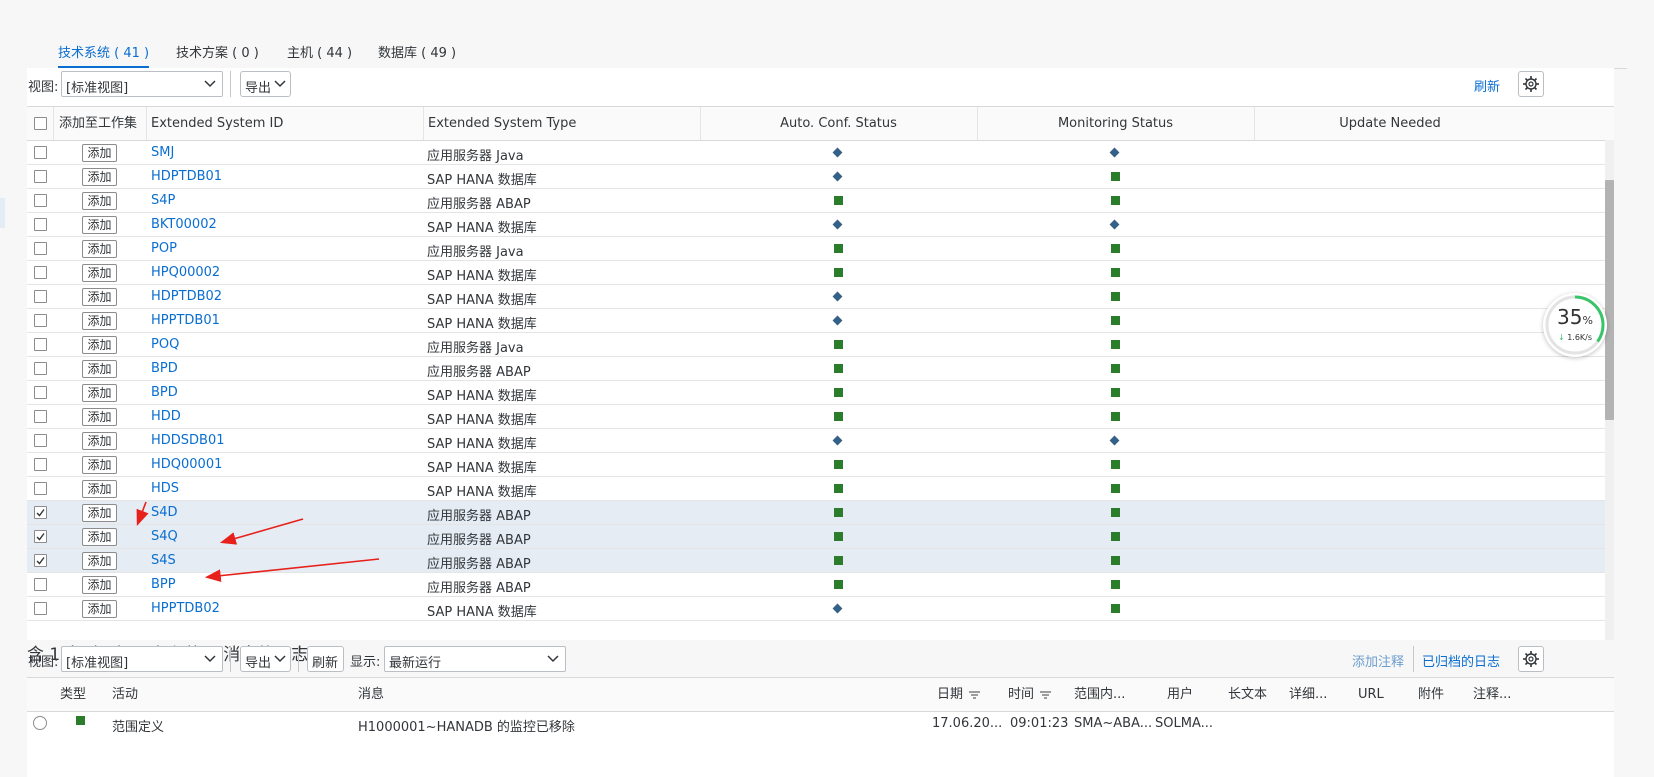  What do you see at coordinates (185, 272) in the screenshot?
I see `system-id-link: HPQ00002` at bounding box center [185, 272].